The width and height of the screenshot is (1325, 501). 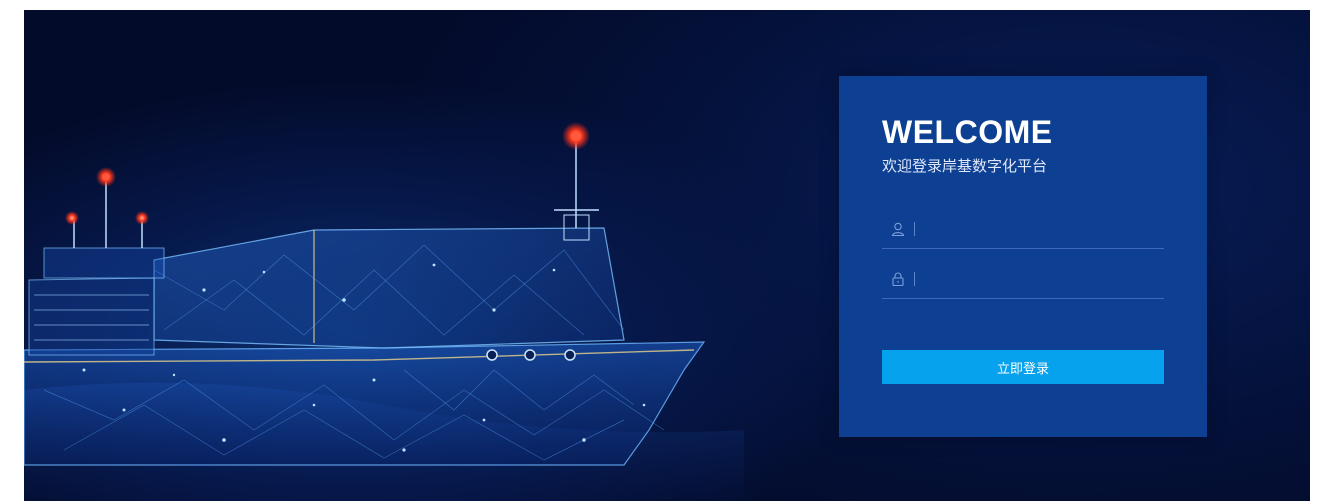 I want to click on username-field, so click(x=1023, y=229).